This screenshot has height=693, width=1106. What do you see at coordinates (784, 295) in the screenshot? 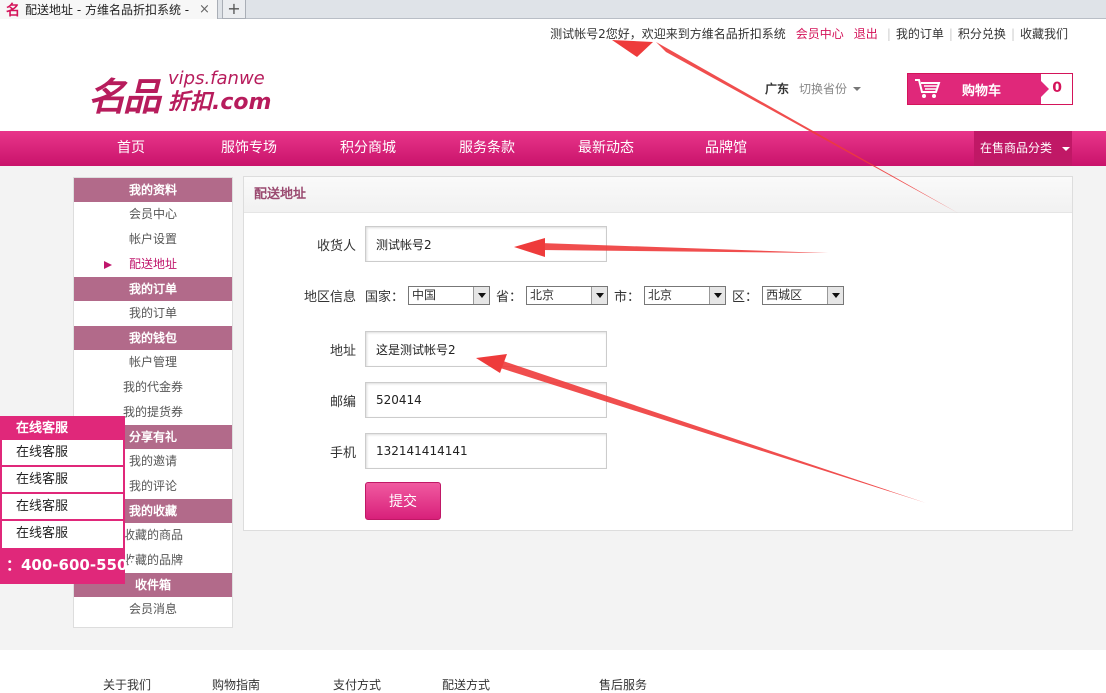
I see `district-value: 西城区` at bounding box center [784, 295].